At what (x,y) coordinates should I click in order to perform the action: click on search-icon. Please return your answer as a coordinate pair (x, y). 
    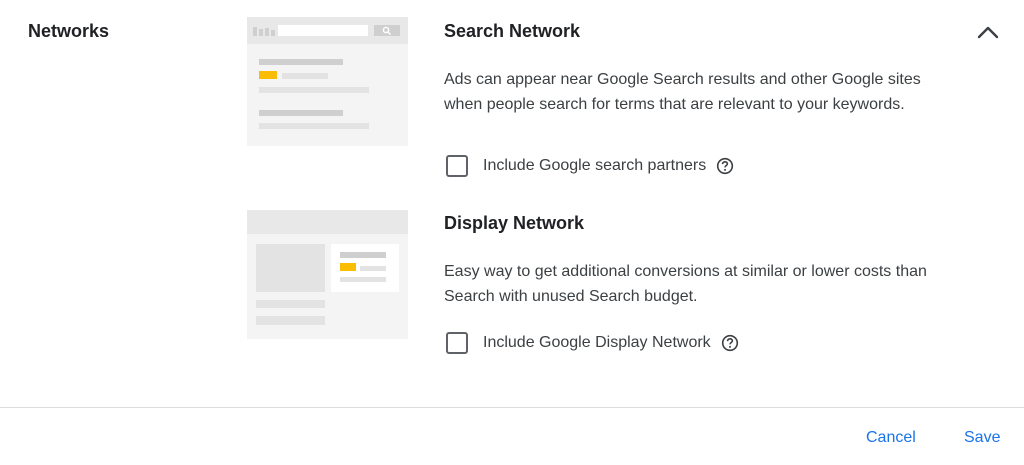
    Looking at the image, I should click on (387, 31).